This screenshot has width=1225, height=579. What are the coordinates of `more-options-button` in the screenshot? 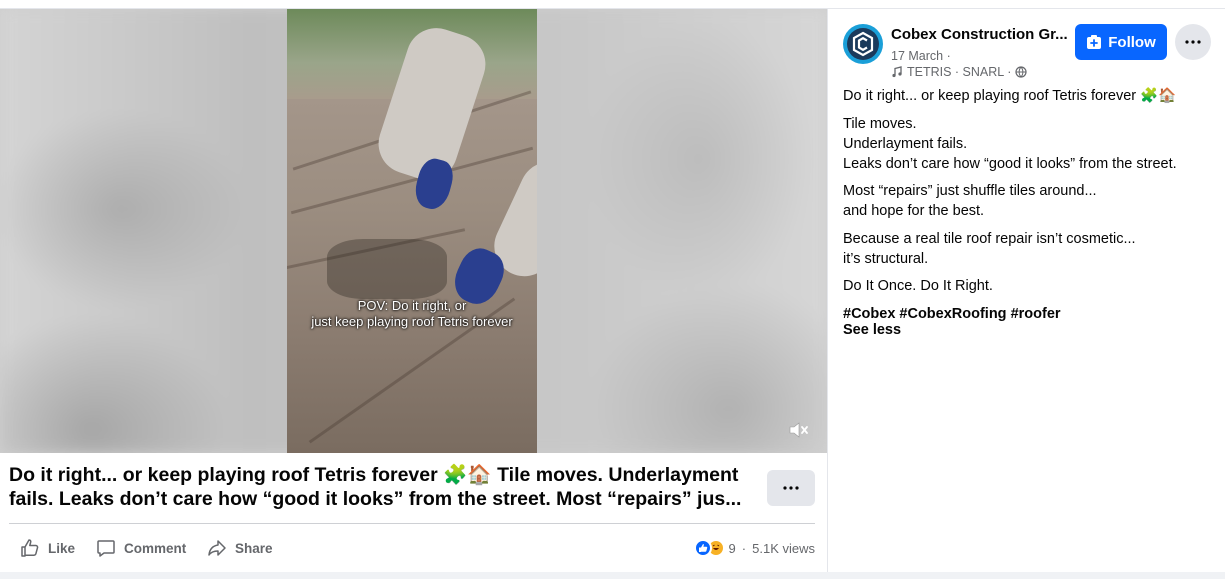 It's located at (791, 488).